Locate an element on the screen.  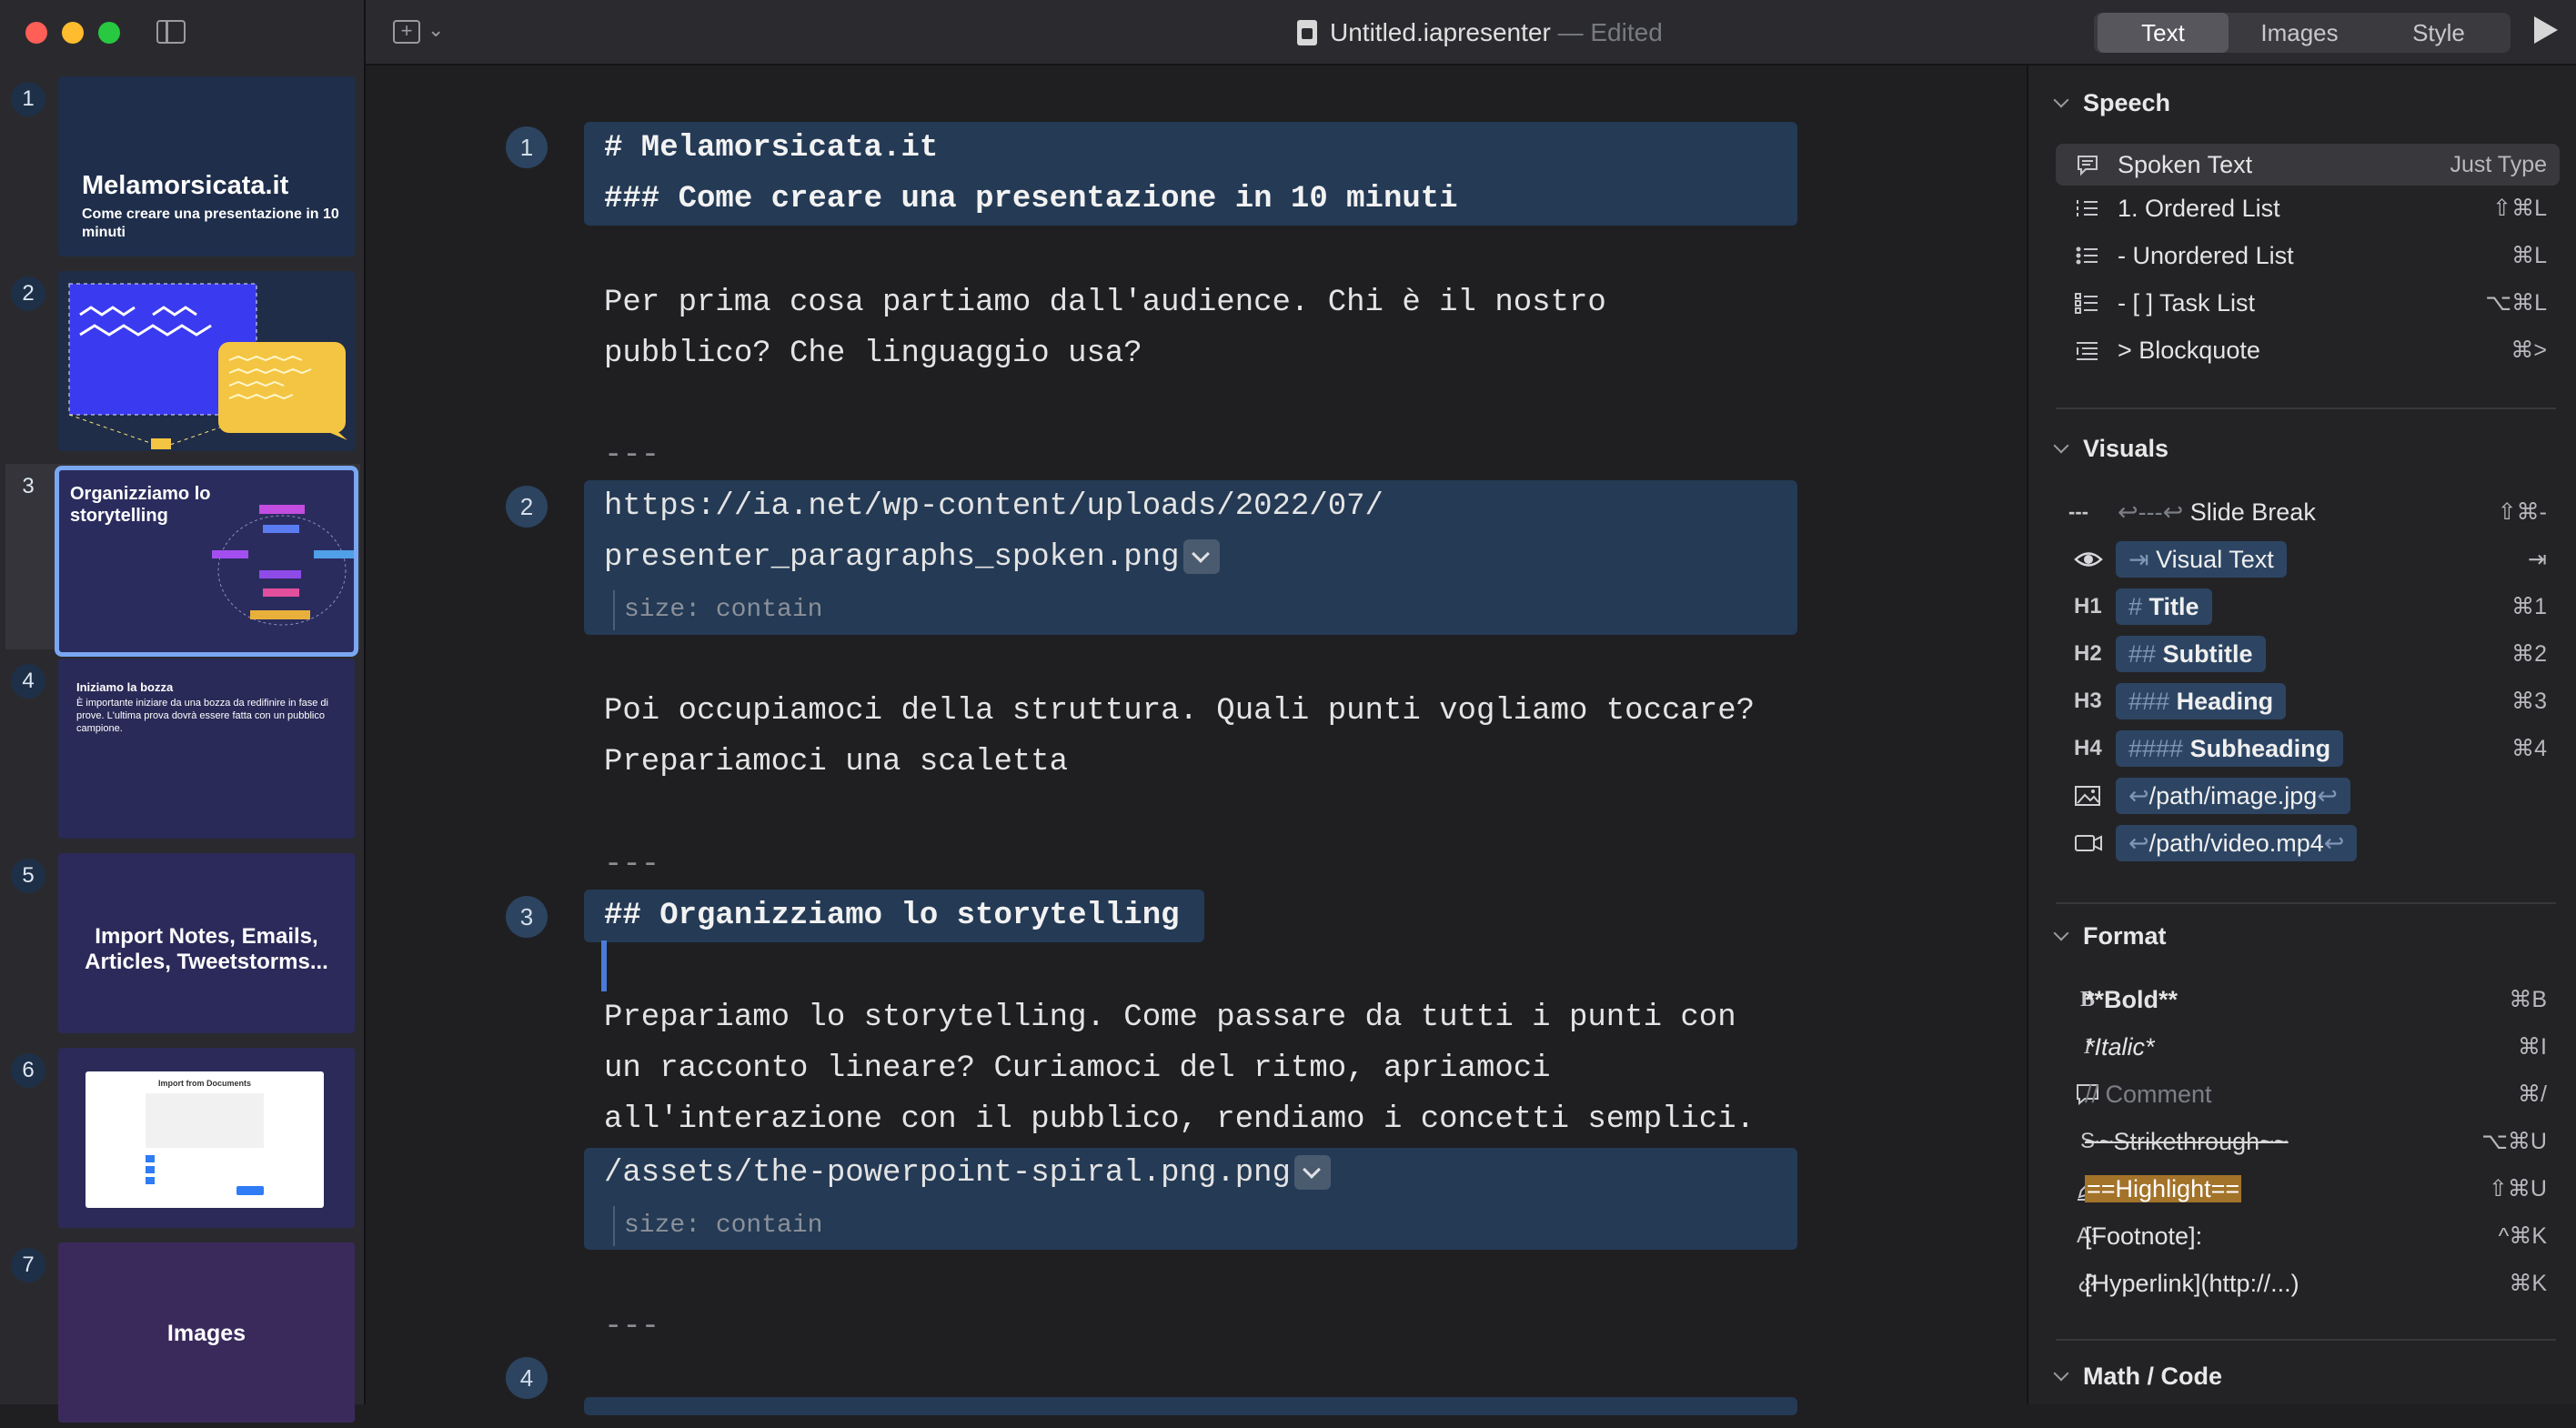
blockquote-item: > Blockquote ⌘> is located at coordinates (2308, 350).